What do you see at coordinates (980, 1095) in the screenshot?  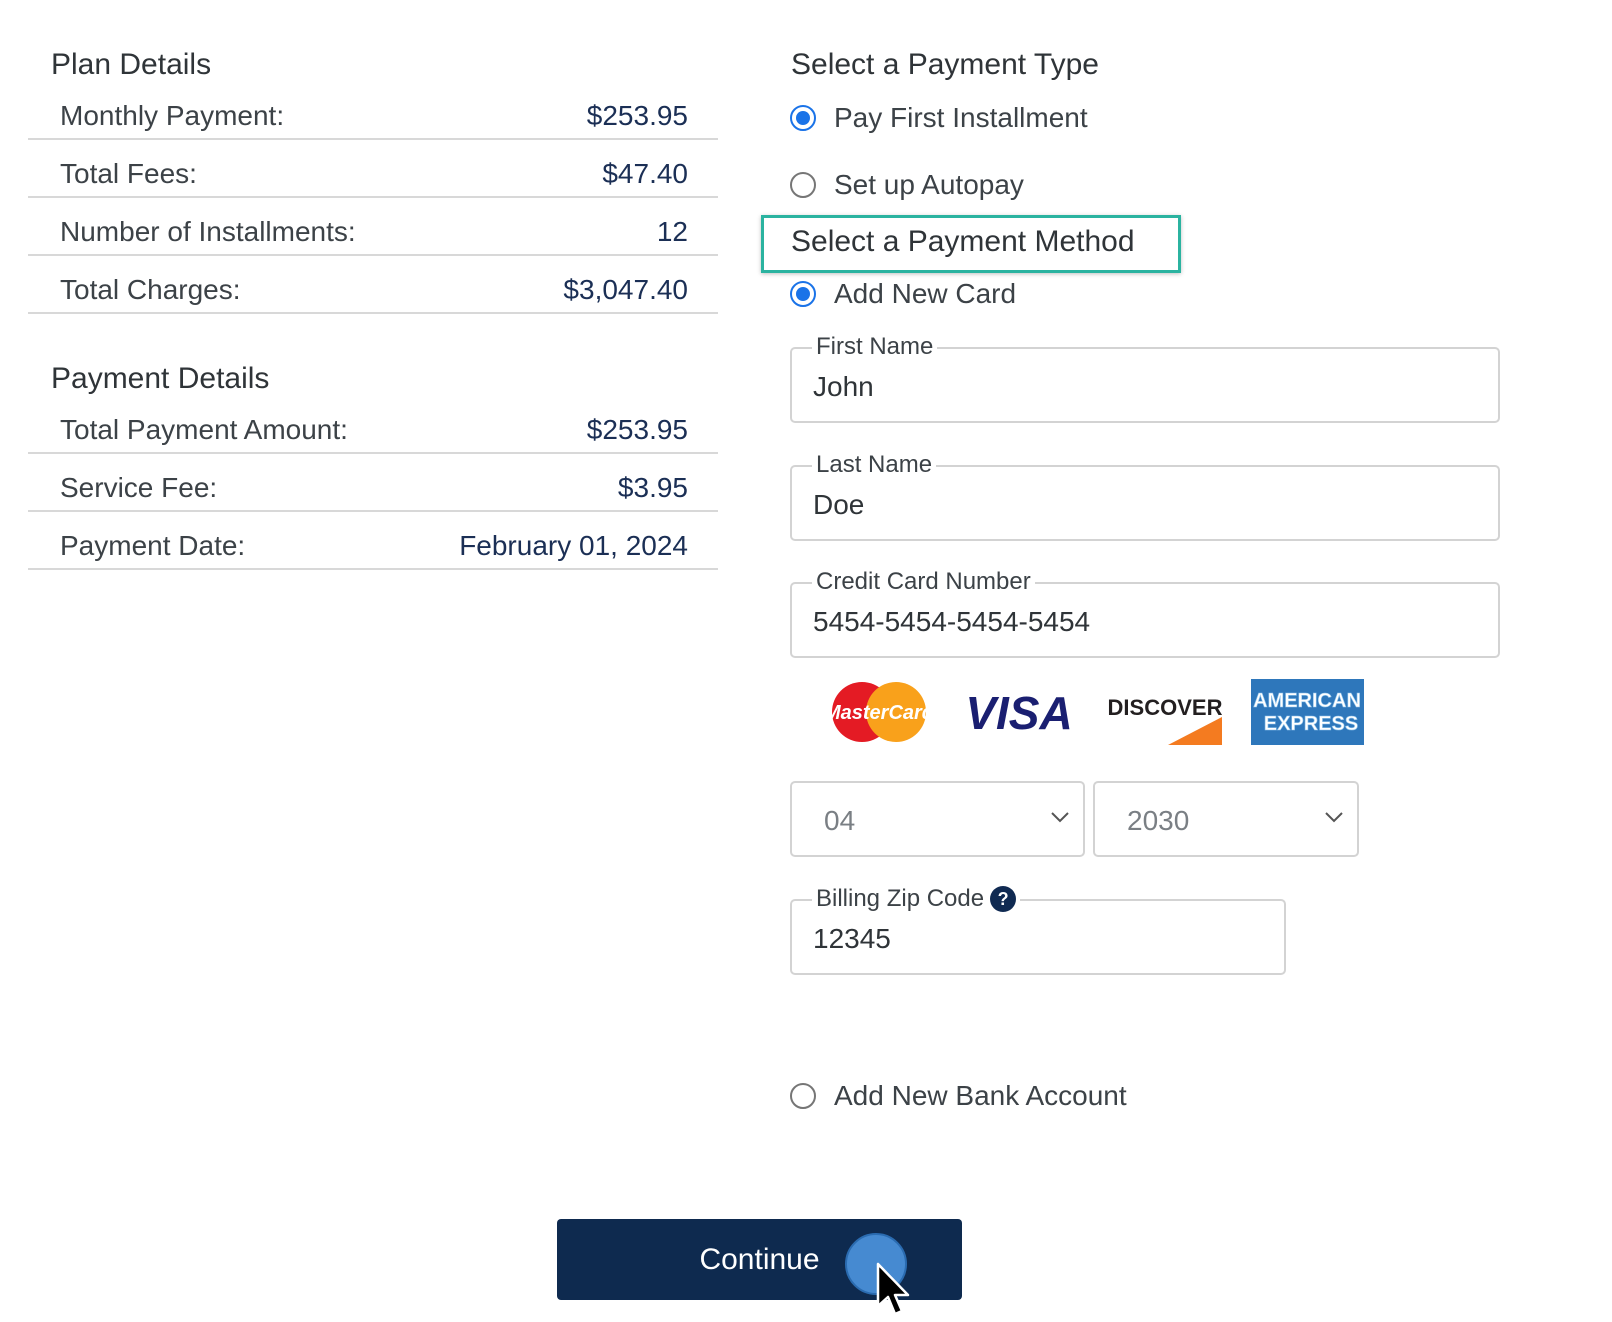 I see `radio-label: Add New Bank Account` at bounding box center [980, 1095].